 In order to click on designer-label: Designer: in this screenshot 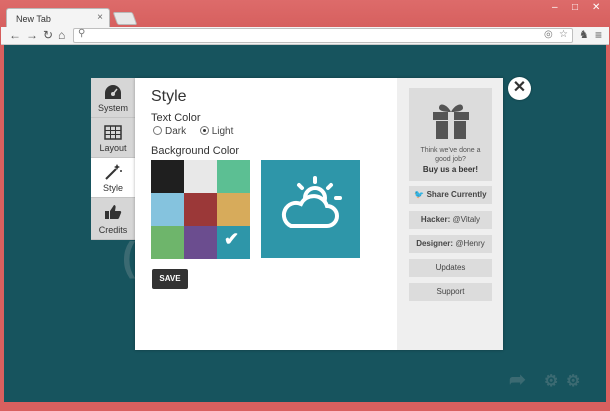, I will do `click(435, 243)`.